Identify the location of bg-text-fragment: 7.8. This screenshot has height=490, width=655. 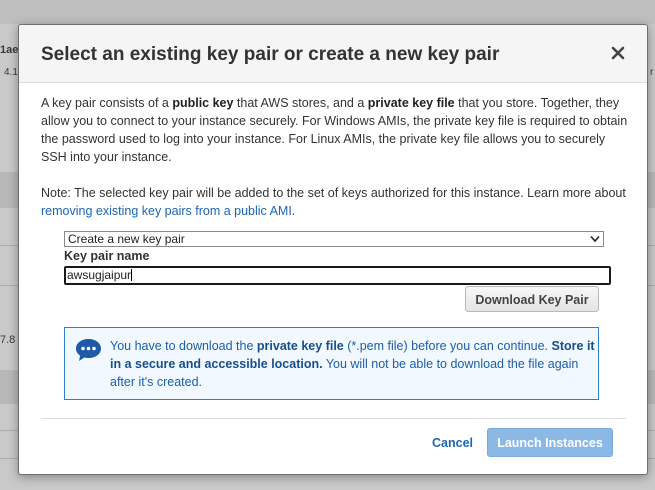
(8, 340).